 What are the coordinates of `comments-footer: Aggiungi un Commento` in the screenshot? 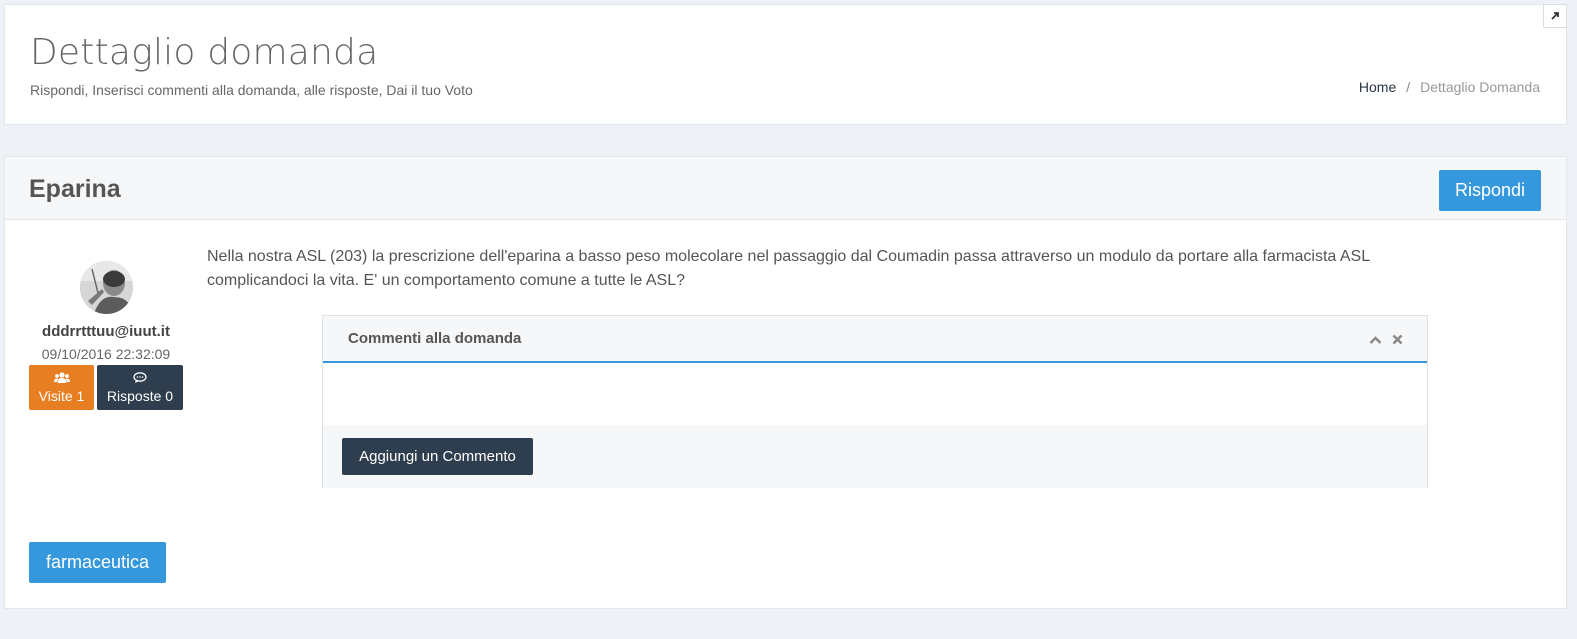 It's located at (875, 456).